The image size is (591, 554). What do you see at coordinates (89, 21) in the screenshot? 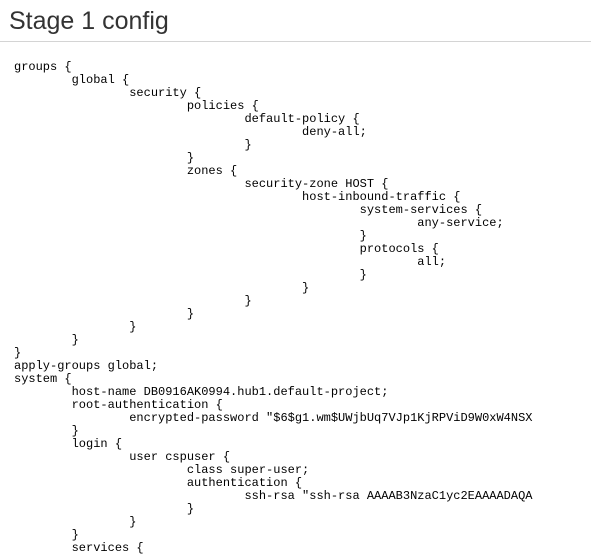
I see `page-title: Stage 1 config` at bounding box center [89, 21].